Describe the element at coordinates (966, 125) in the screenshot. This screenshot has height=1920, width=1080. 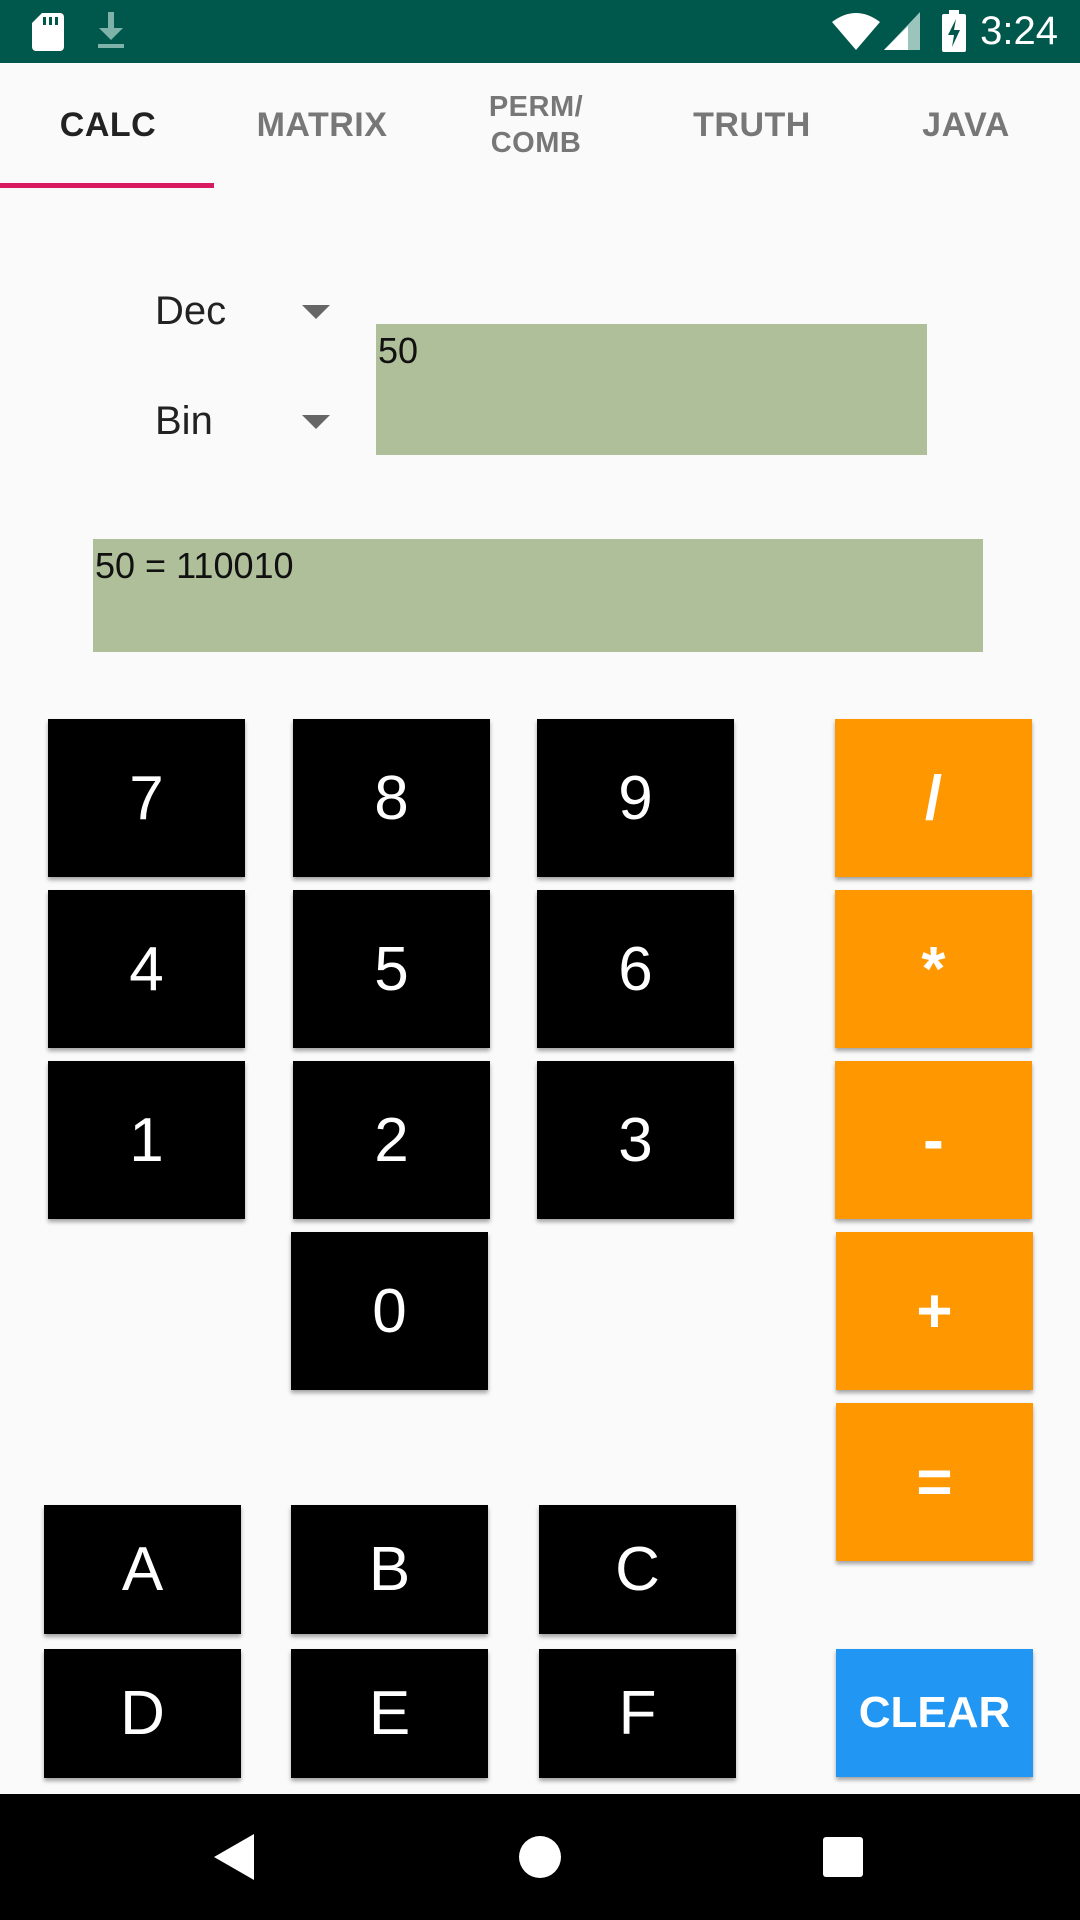
I see `tab-java: JAVA` at that location.